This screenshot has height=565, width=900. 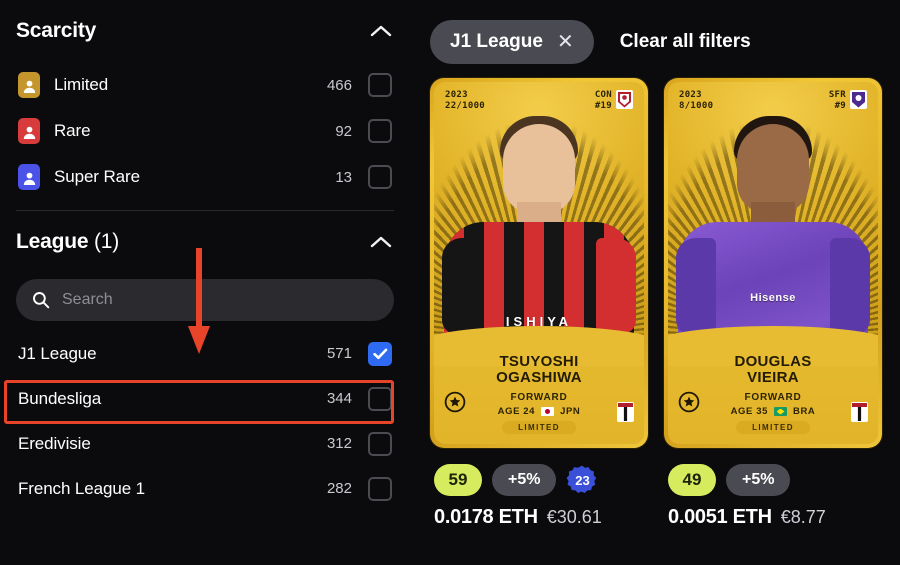 What do you see at coordinates (81, 84) in the screenshot?
I see `scarcity-label: Limited` at bounding box center [81, 84].